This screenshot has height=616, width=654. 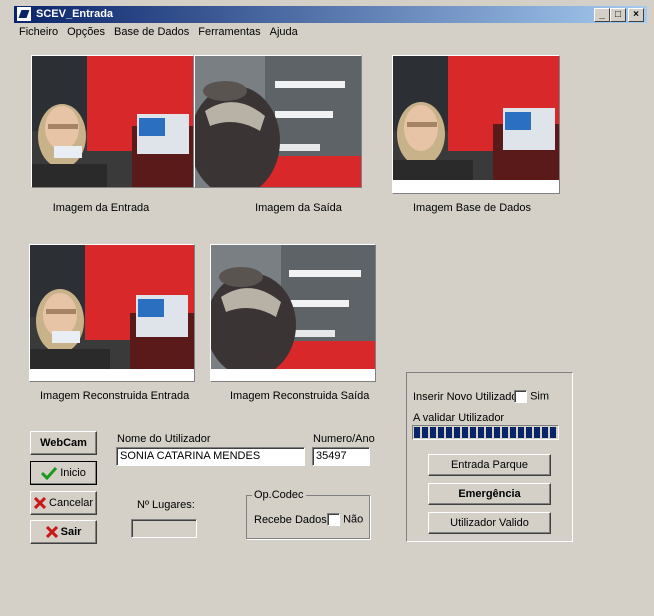 I want to click on caption-reconstruida-saida: Imagem Reconstruida Saída, so click(x=300, y=396).